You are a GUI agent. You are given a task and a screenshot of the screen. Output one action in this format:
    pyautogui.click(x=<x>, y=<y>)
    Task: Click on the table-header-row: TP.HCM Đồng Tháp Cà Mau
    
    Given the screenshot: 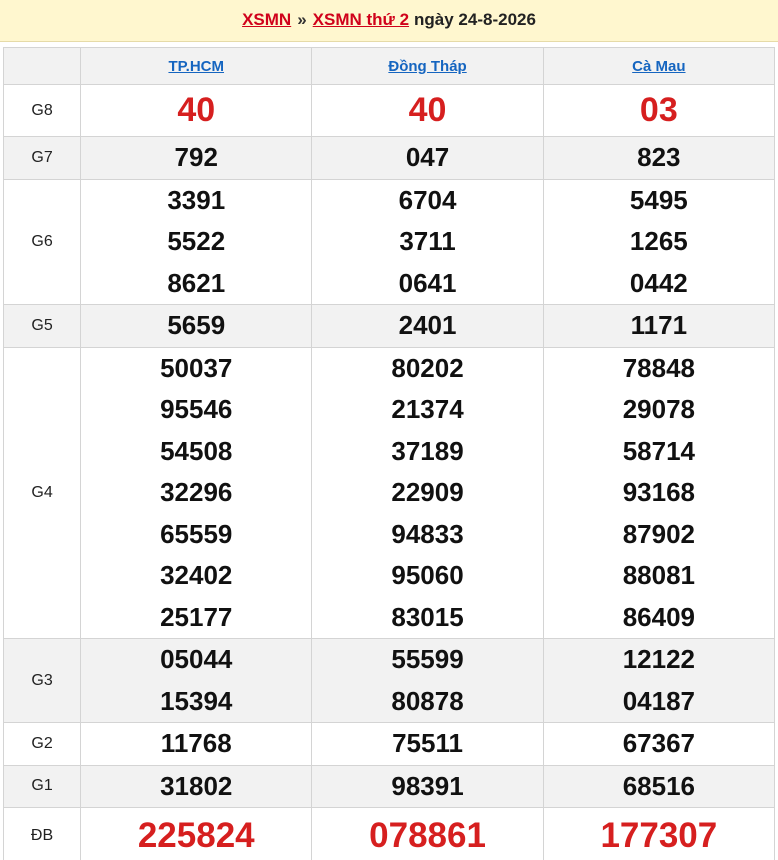 What is the action you would take?
    pyautogui.click(x=389, y=66)
    